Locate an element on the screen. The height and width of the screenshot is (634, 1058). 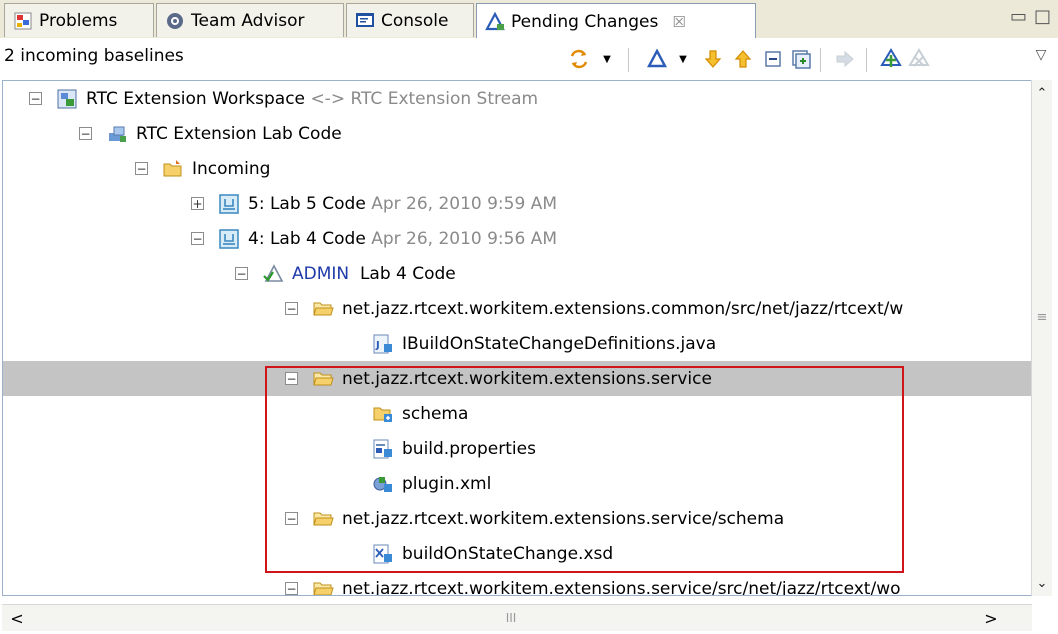
minimize-icon: ▭ is located at coordinates (1018, 16).